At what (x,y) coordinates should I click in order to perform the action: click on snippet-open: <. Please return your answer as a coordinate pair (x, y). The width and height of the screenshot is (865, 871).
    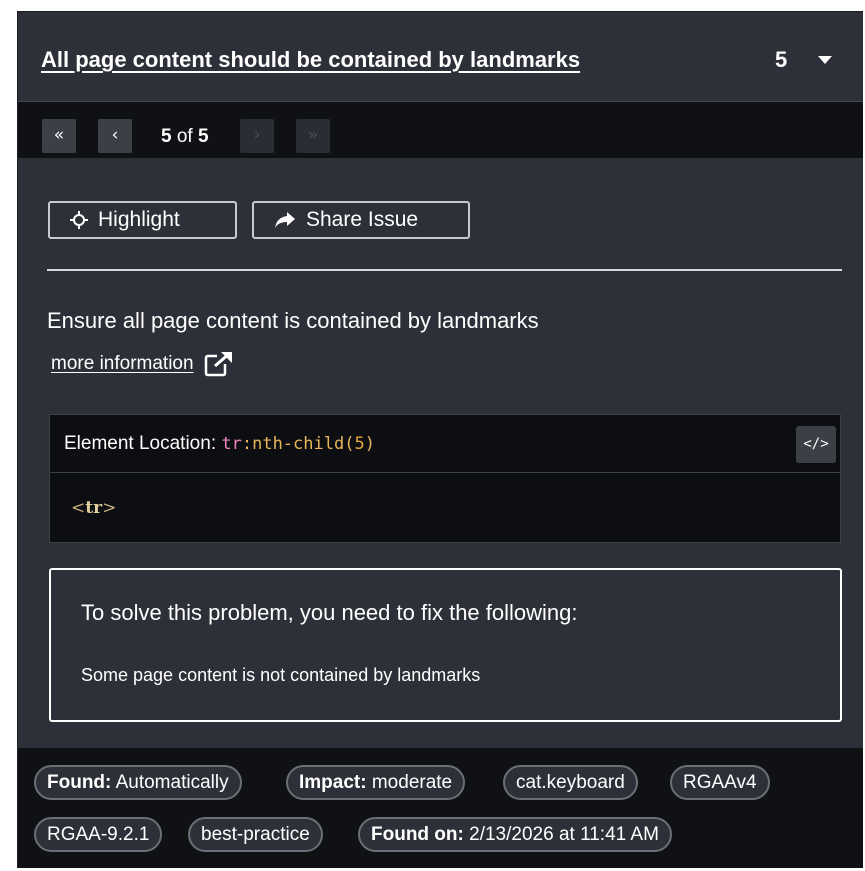
    Looking at the image, I should click on (78, 508).